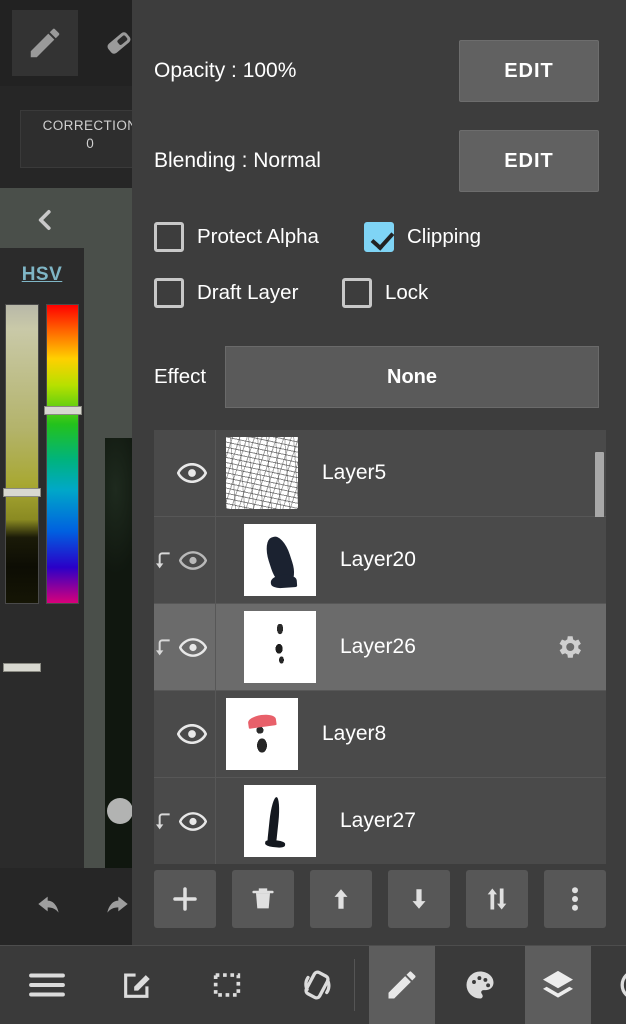 The image size is (626, 1024). Describe the element at coordinates (380, 899) in the screenshot. I see `layer-toolbar` at that location.